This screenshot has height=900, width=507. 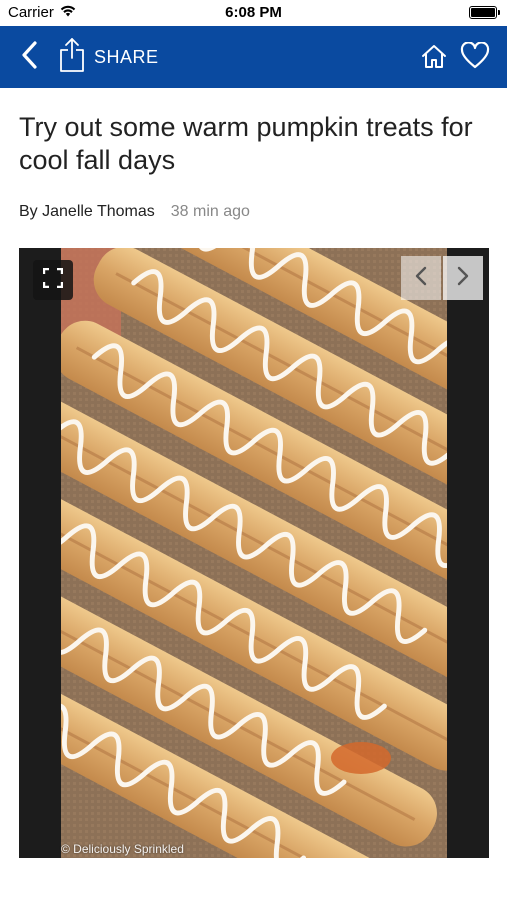 I want to click on chevron-left-icon, so click(x=421, y=278).